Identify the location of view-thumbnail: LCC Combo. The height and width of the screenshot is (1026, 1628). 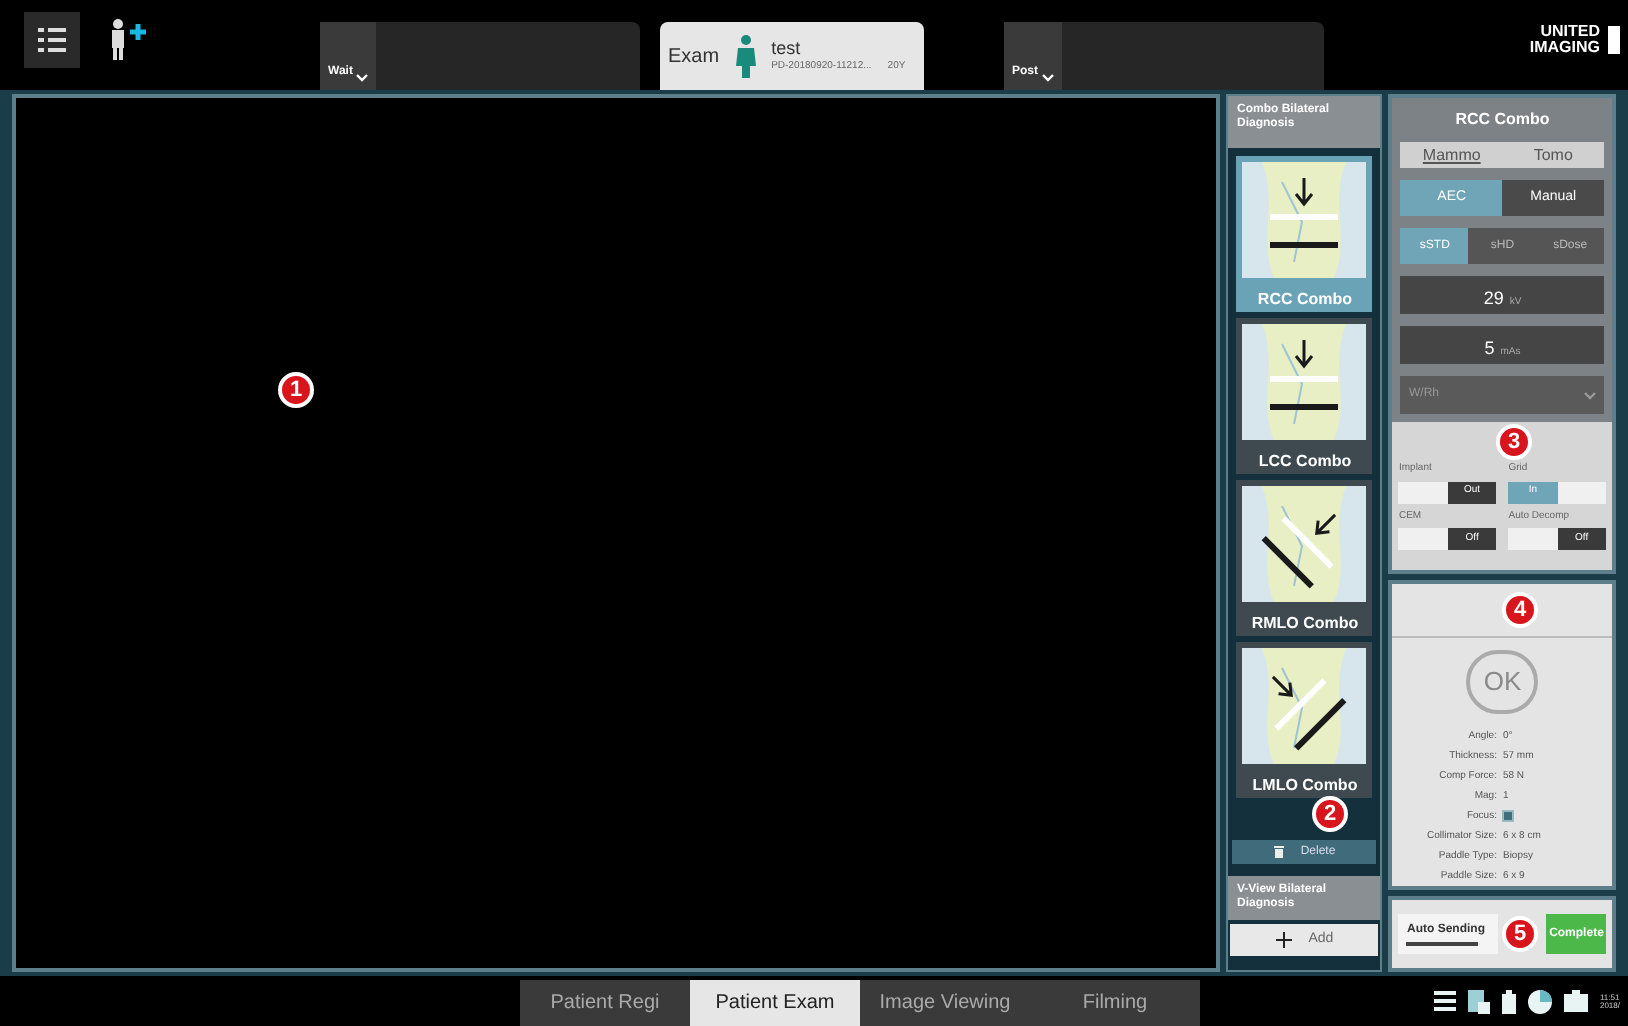
(1304, 396).